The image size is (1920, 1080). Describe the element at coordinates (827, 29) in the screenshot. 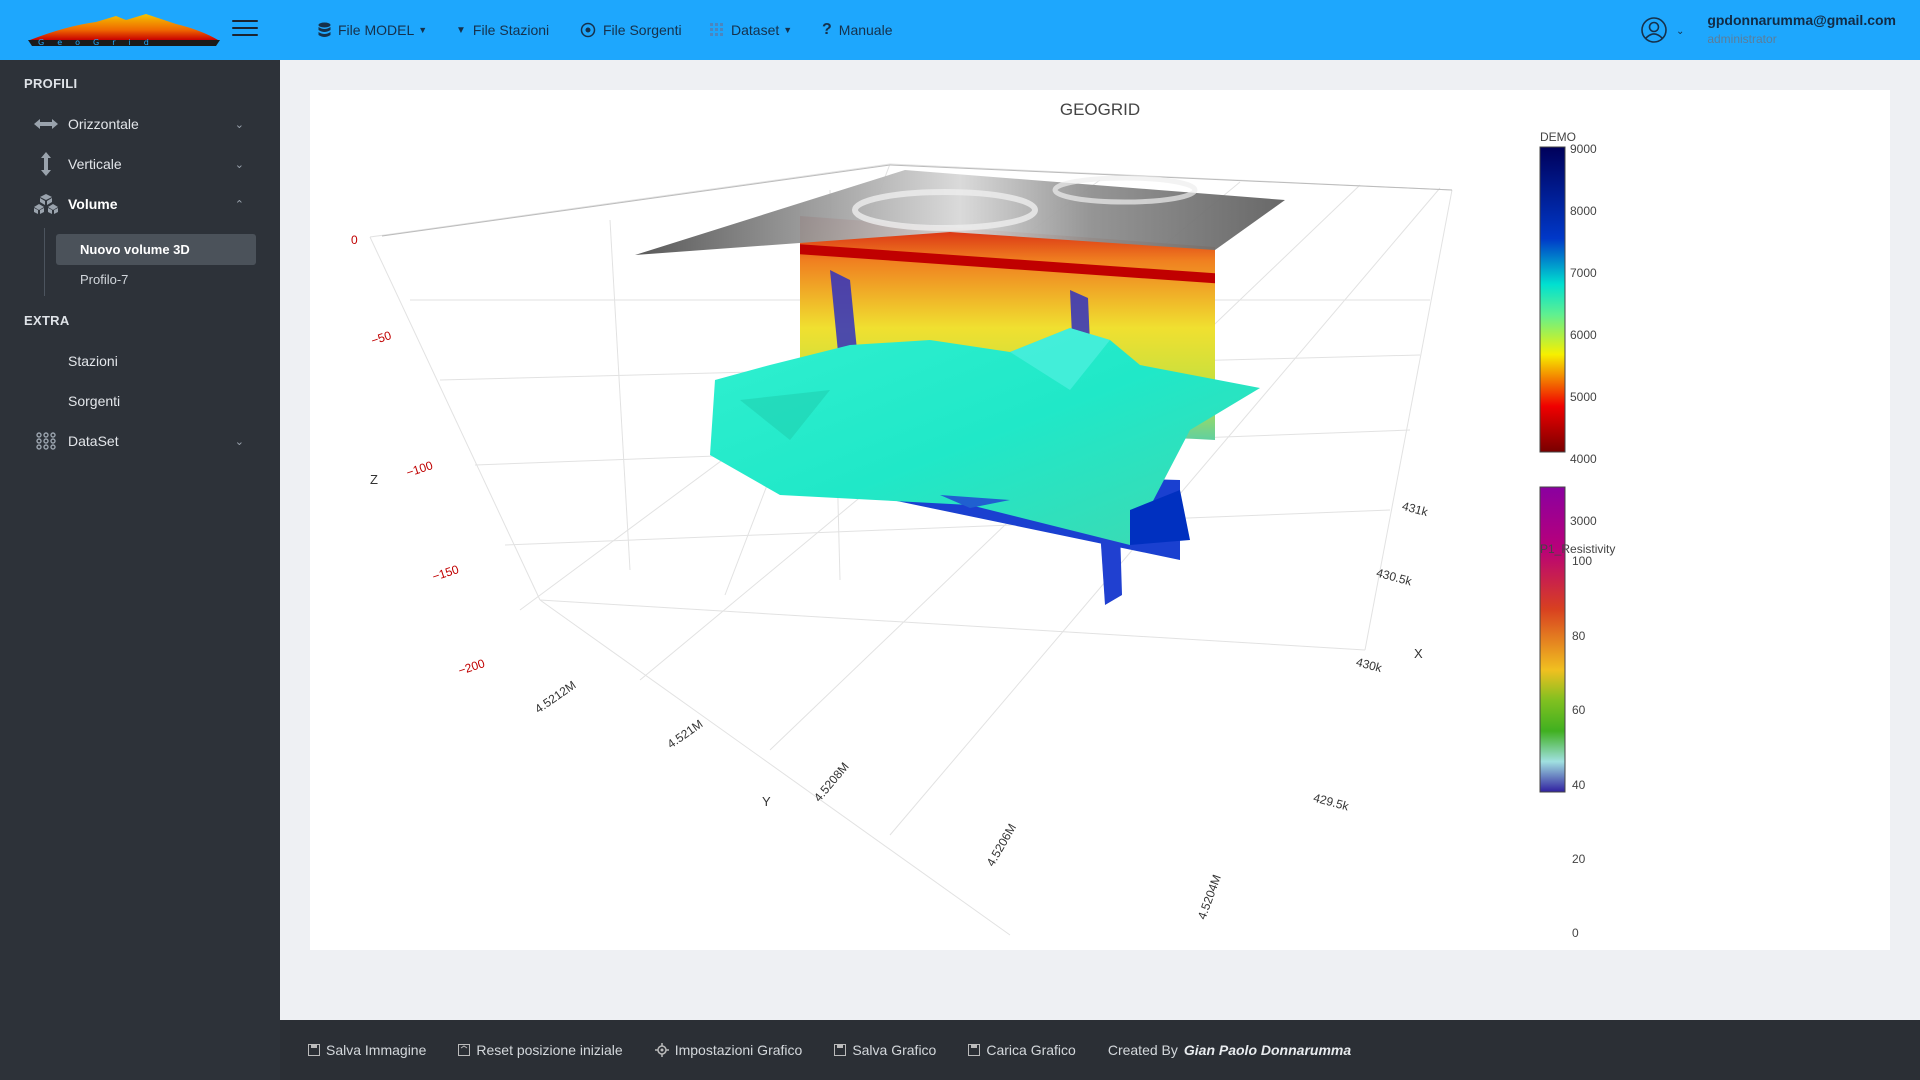

I see `question-icon: ?` at that location.